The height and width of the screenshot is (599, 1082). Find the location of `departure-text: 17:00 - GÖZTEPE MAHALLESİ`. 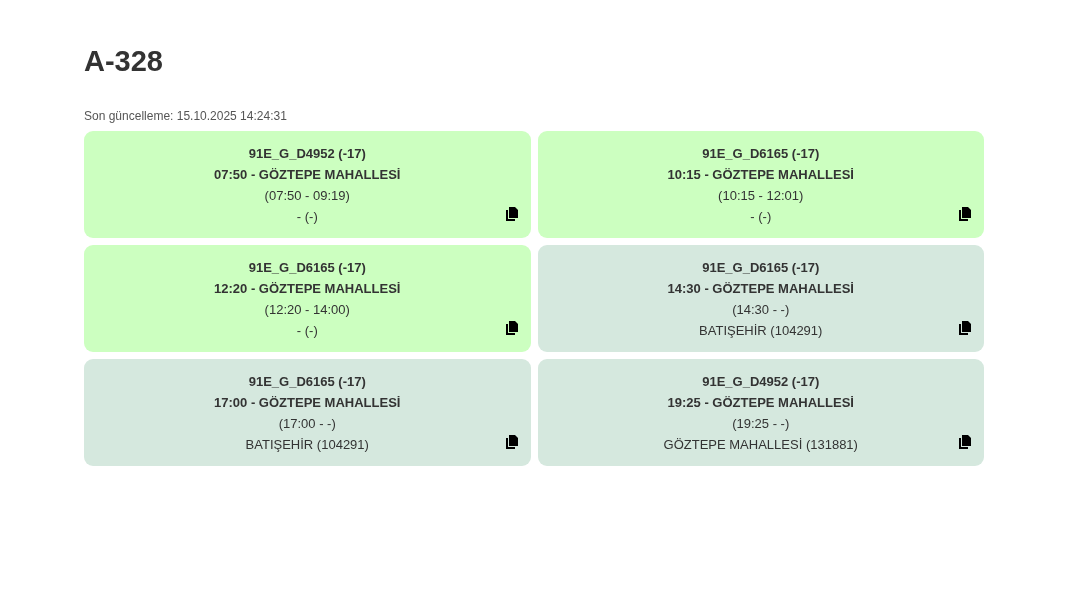

departure-text: 17:00 - GÖZTEPE MAHALLESİ is located at coordinates (307, 402).